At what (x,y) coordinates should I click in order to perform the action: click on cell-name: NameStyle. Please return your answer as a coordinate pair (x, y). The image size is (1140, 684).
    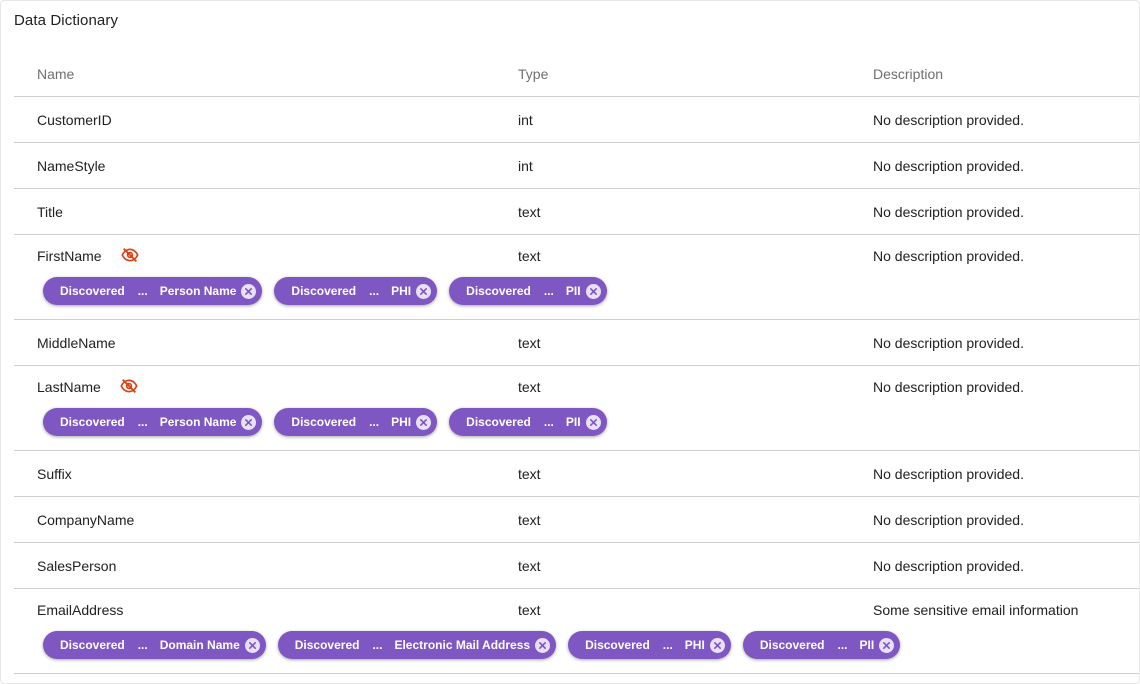
    Looking at the image, I should click on (255, 166).